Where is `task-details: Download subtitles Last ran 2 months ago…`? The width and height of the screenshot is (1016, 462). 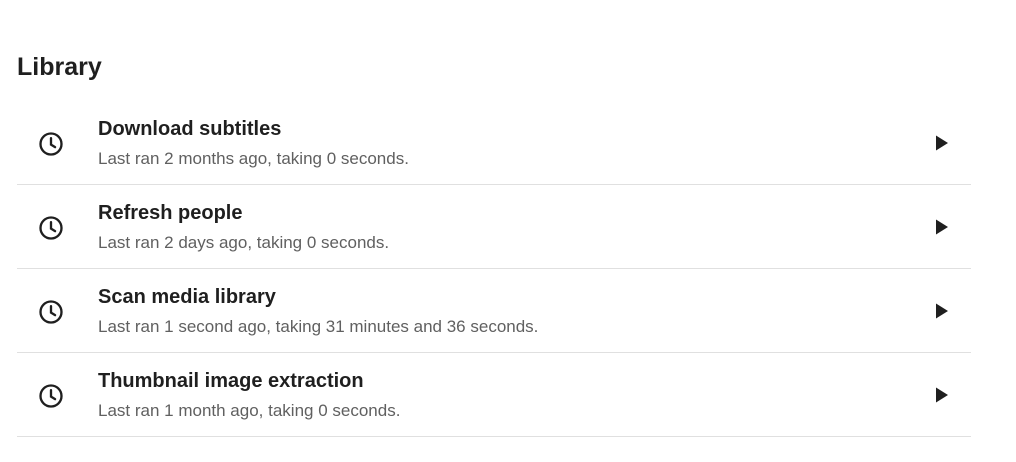
task-details: Download subtitles Last ran 2 months ago… is located at coordinates (494, 143).